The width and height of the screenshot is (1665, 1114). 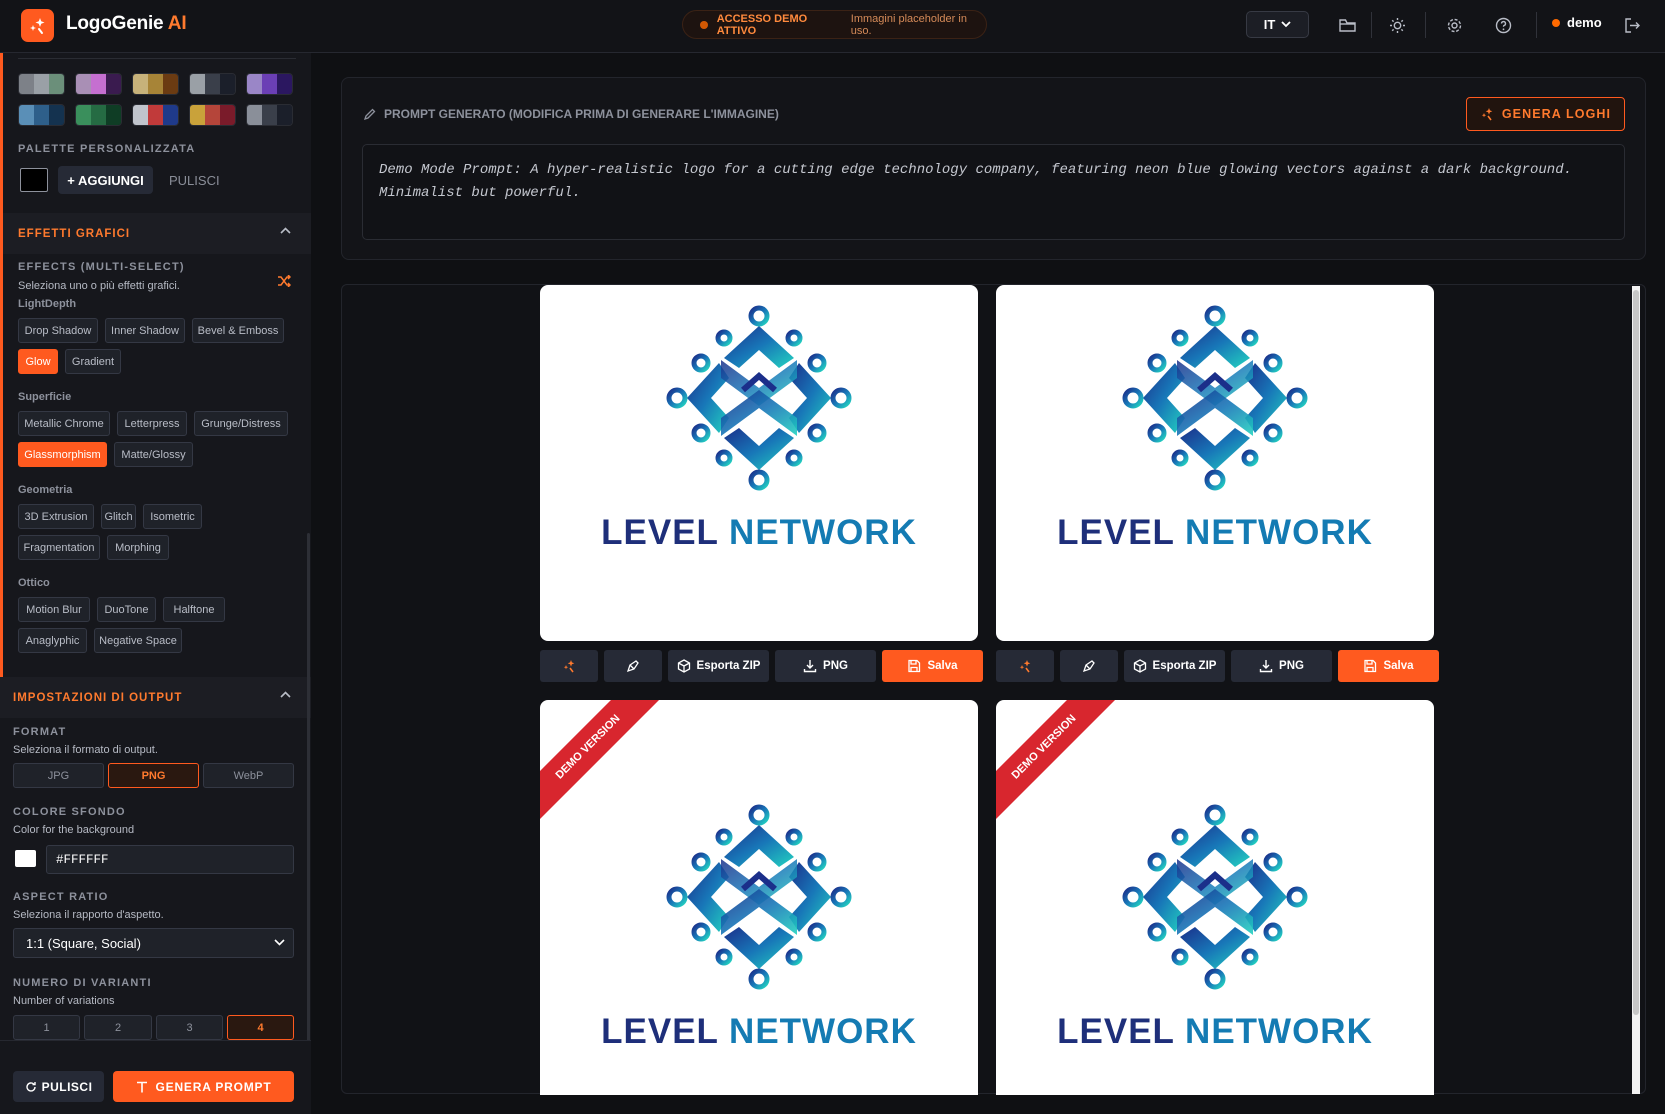 What do you see at coordinates (45, 490) in the screenshot?
I see `effect-category-geometria: Geometria` at bounding box center [45, 490].